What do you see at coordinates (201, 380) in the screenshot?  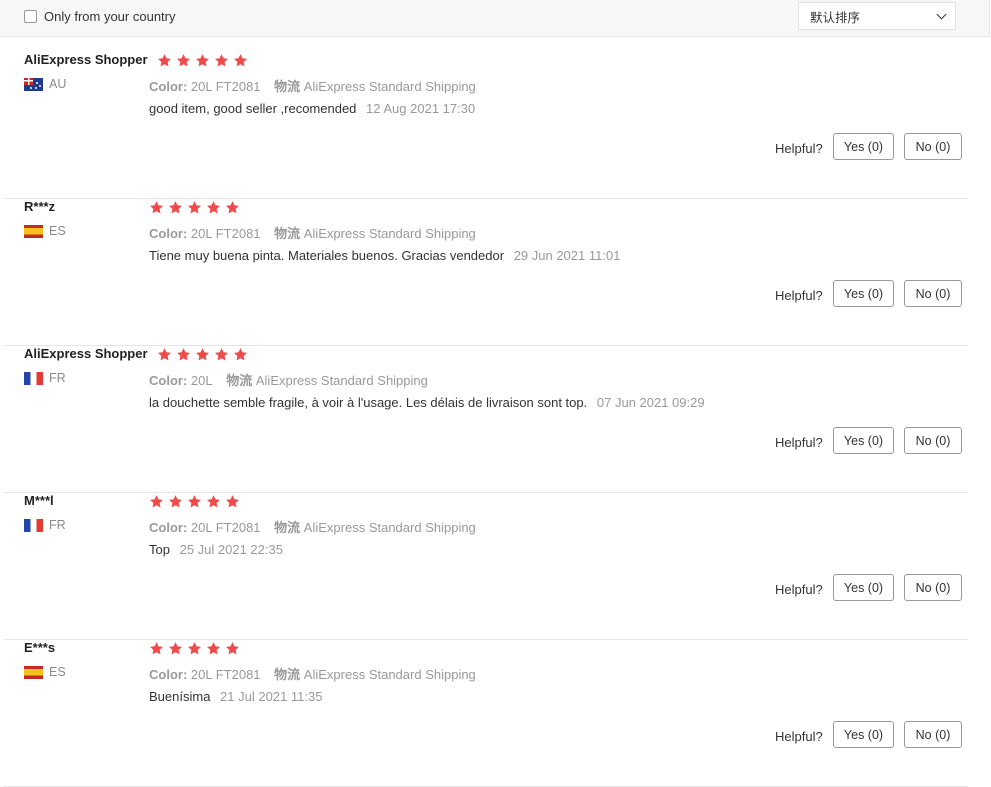 I see `color-value: 20L` at bounding box center [201, 380].